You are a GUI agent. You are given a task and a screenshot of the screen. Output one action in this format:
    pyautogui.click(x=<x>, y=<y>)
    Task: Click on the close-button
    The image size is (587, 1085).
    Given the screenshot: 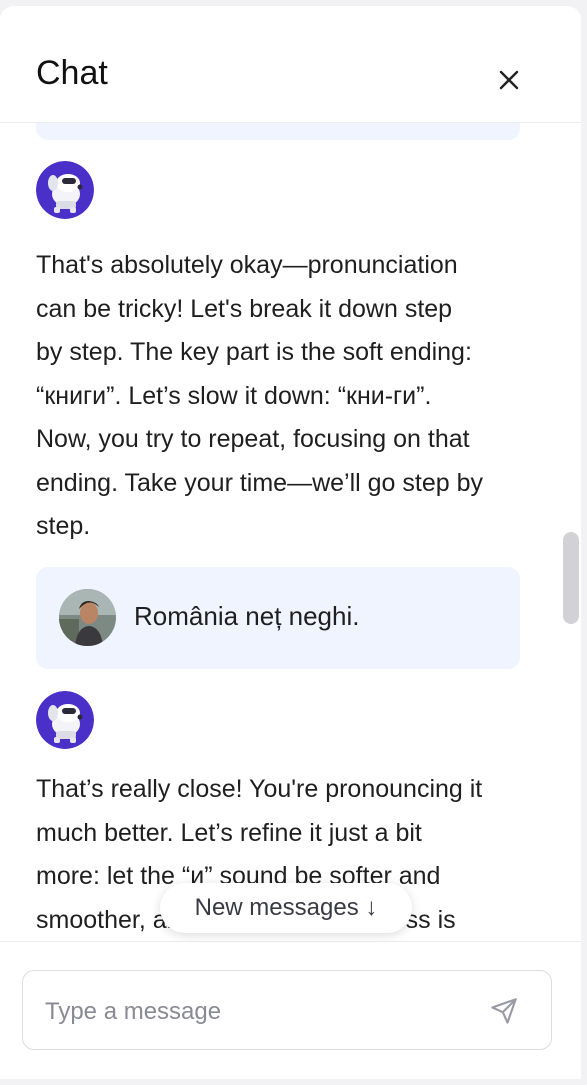 What is the action you would take?
    pyautogui.click(x=509, y=80)
    